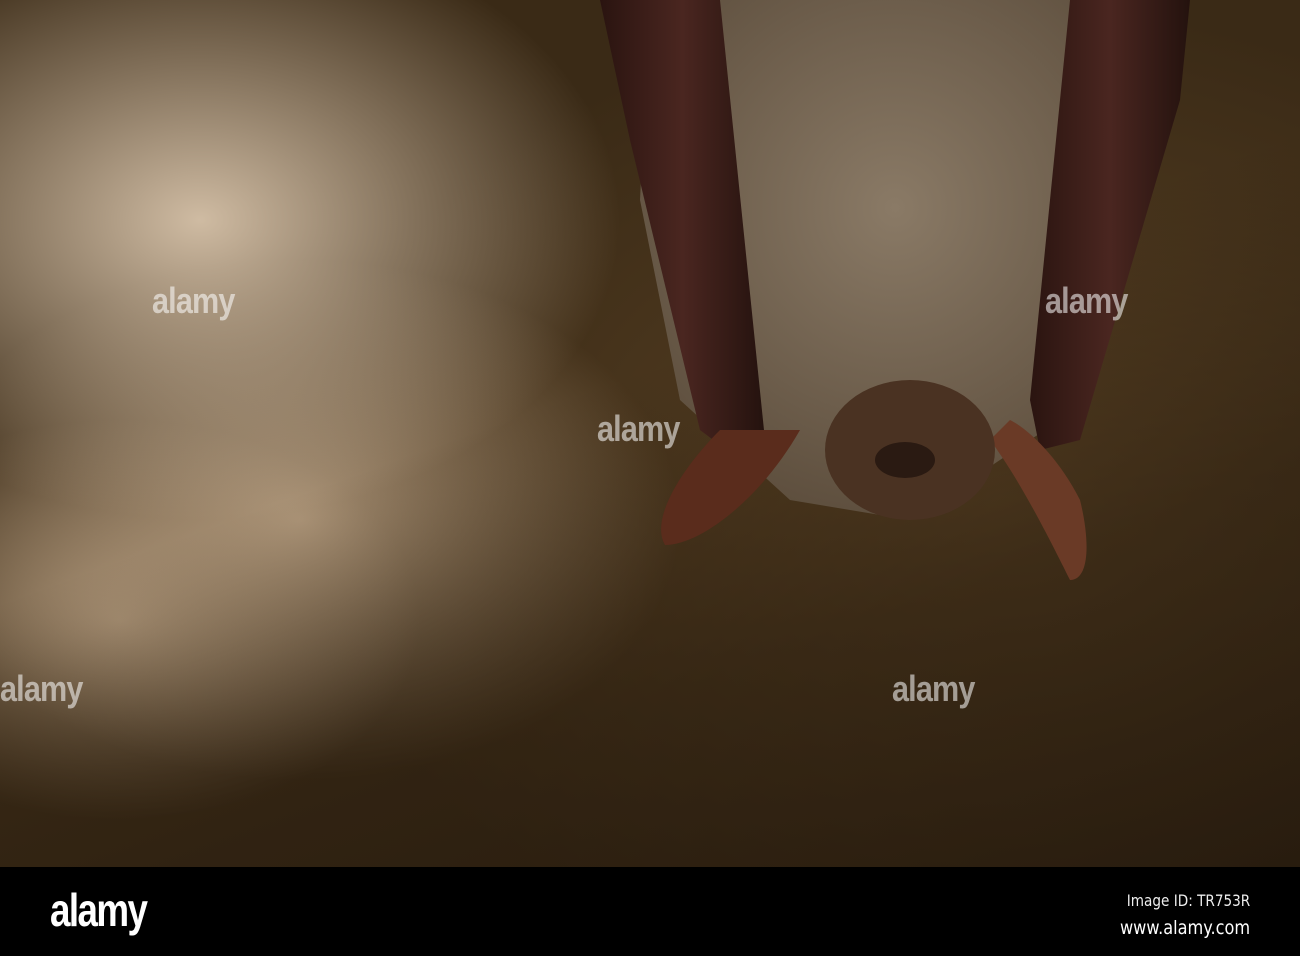 This screenshot has height=956, width=1300. I want to click on alamy-logo: alamy, so click(99, 910).